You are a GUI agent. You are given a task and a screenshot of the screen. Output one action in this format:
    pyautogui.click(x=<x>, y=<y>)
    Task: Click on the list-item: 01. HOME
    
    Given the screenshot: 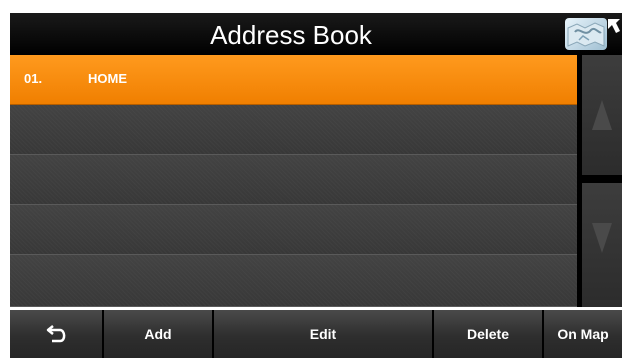 What is the action you would take?
    pyautogui.click(x=293, y=80)
    